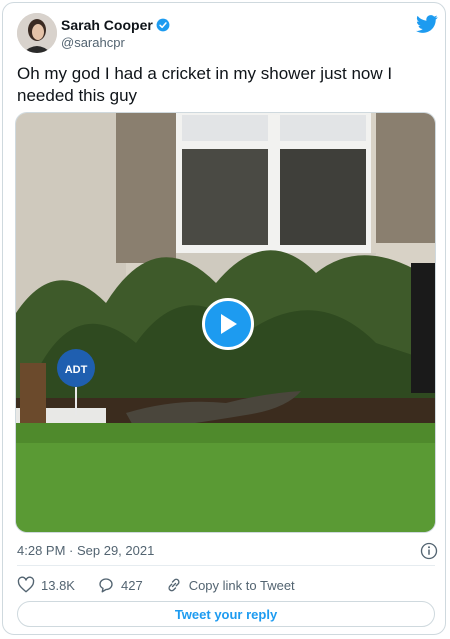 This screenshot has width=450, height=639. Describe the element at coordinates (106, 585) in the screenshot. I see `reply-bubble-icon` at that location.